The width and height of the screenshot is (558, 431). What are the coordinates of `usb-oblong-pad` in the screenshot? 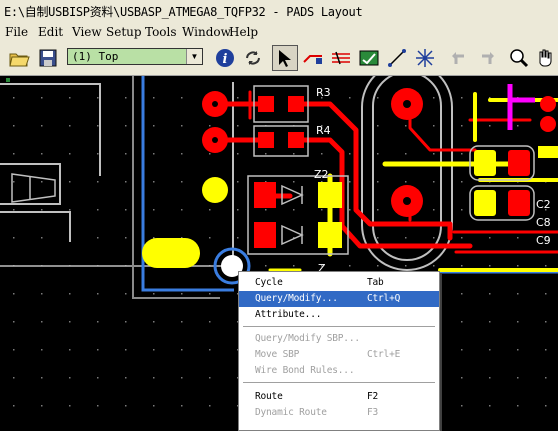 It's located at (171, 253).